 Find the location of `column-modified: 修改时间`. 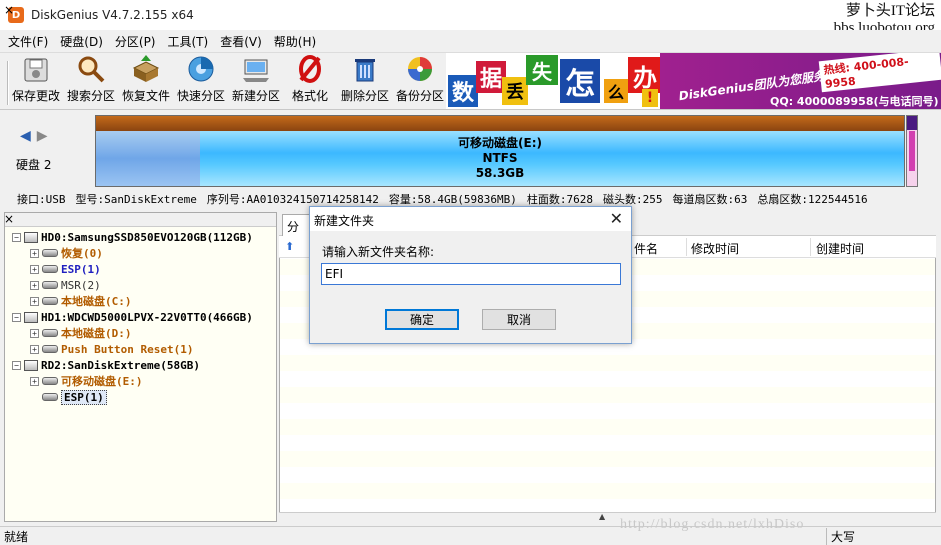

column-modified: 修改时间 is located at coordinates (715, 248).